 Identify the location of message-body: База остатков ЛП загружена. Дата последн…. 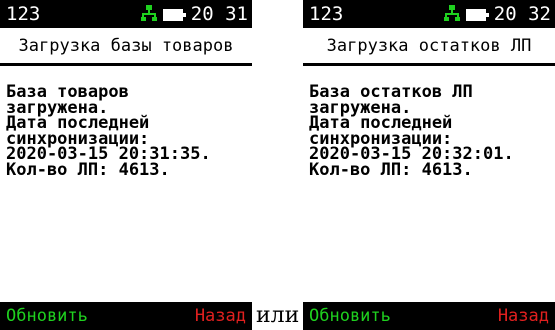
(431, 132).